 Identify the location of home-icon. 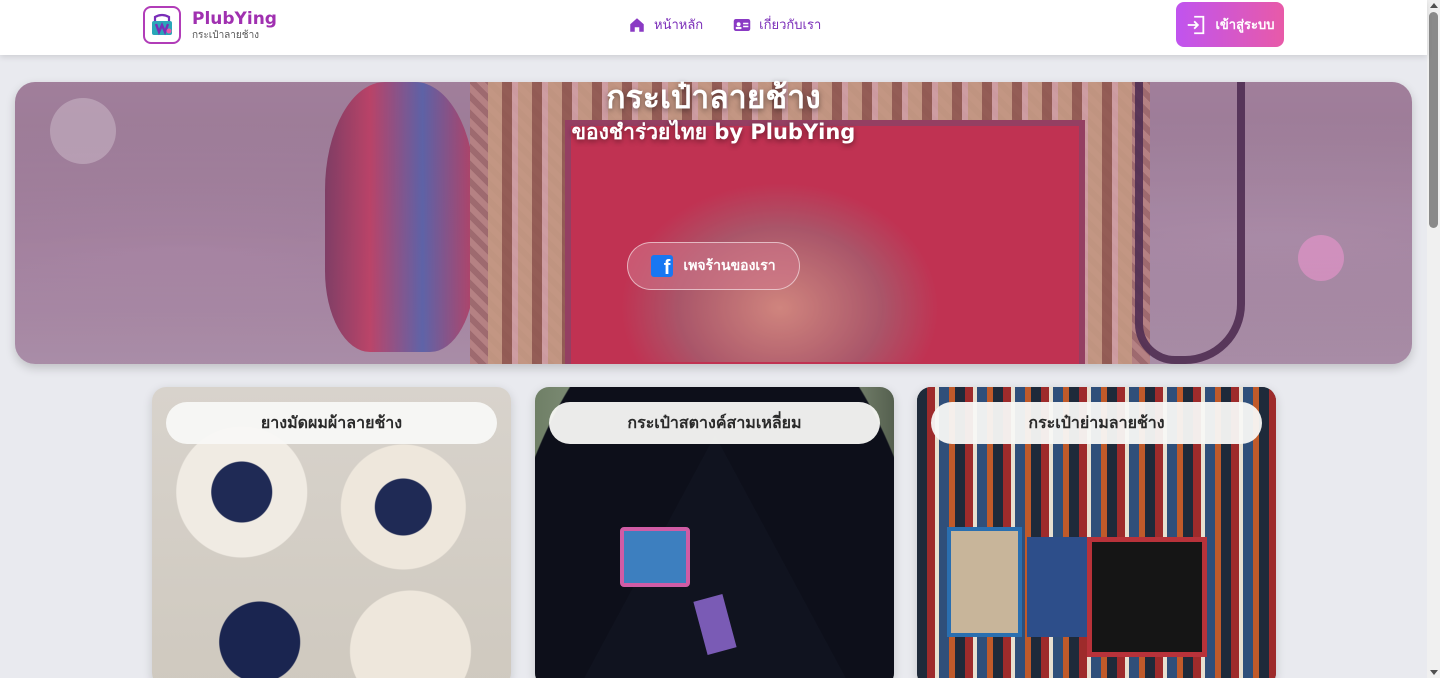
(637, 24).